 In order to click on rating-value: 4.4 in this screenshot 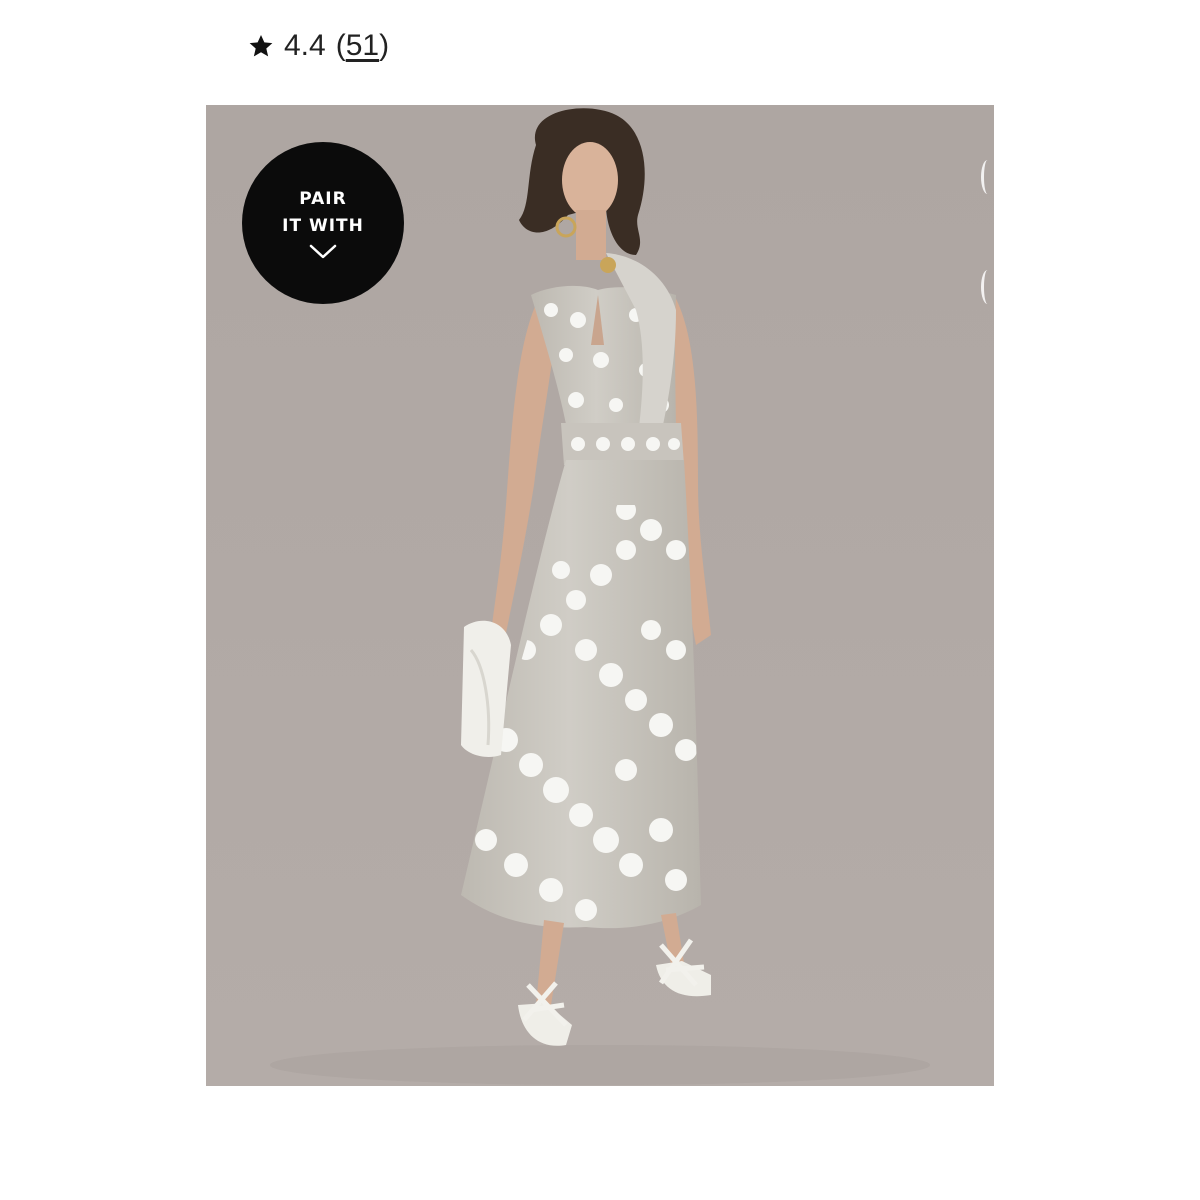, I will do `click(305, 45)`.